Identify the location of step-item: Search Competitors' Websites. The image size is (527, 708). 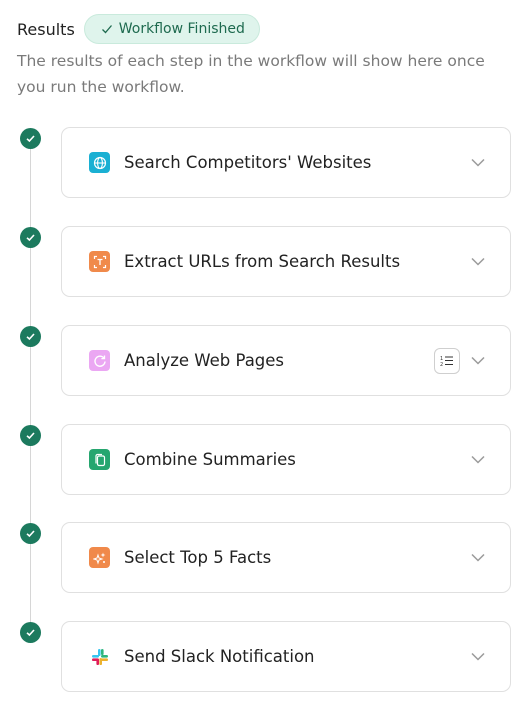
(263, 163).